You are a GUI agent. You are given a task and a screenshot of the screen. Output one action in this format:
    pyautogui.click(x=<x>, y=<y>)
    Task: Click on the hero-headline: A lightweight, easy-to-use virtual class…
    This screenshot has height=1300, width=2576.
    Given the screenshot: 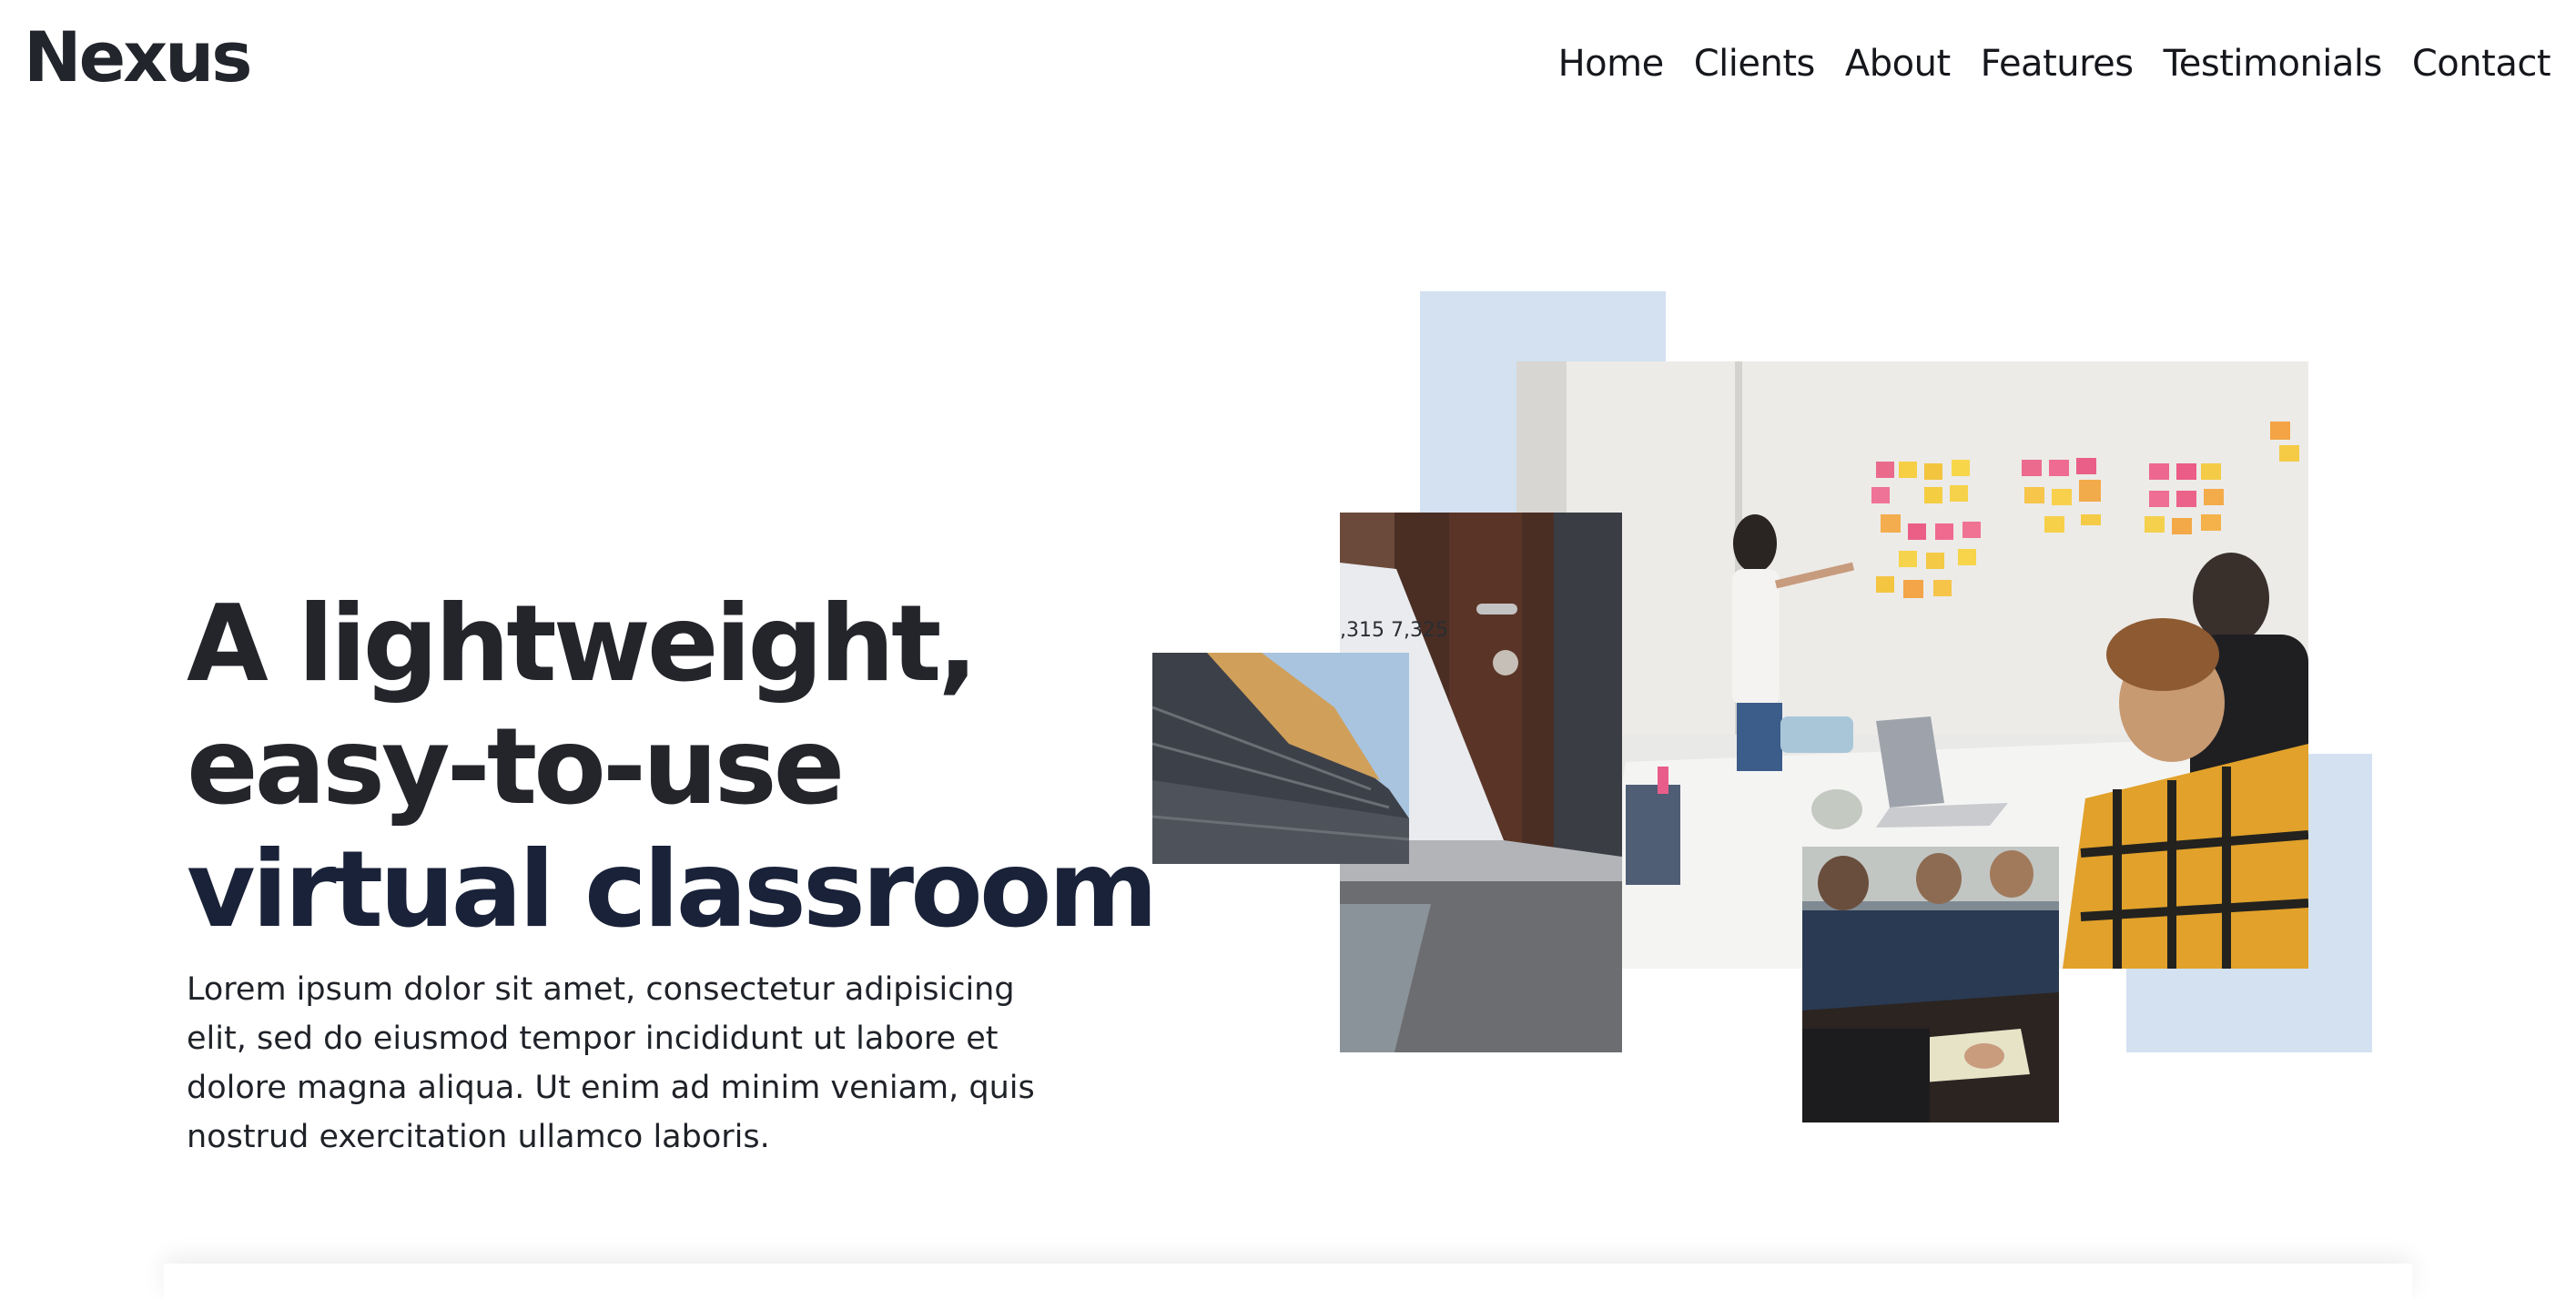 What is the action you would take?
    pyautogui.click(x=687, y=767)
    